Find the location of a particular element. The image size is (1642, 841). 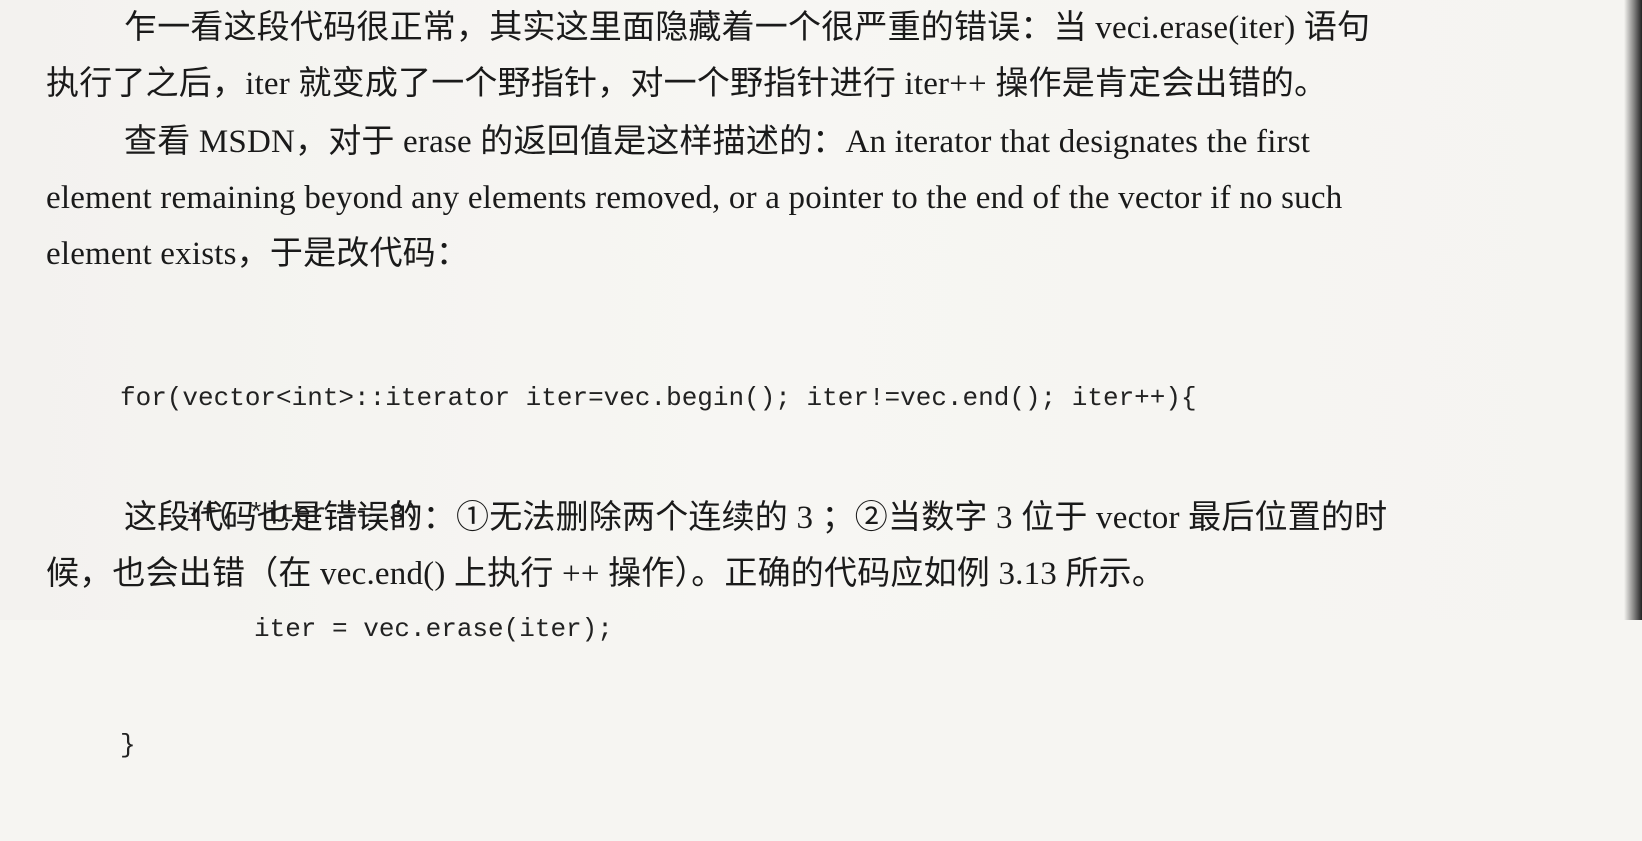

paragraph-line: element exists，于是改代码： is located at coordinates (258, 254).